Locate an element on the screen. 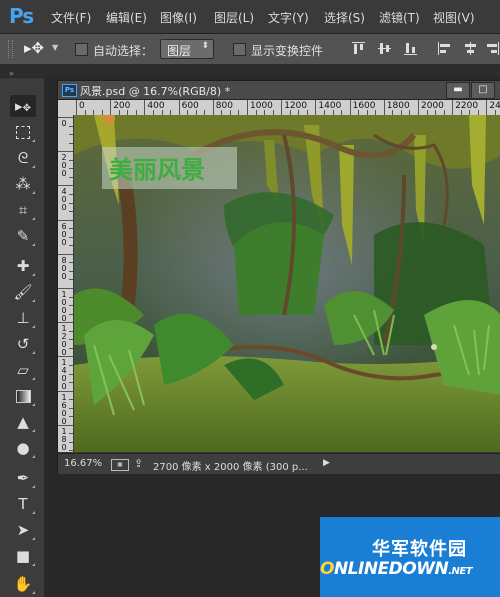  history-brush-tool-icon: ↺ is located at coordinates (23, 344).